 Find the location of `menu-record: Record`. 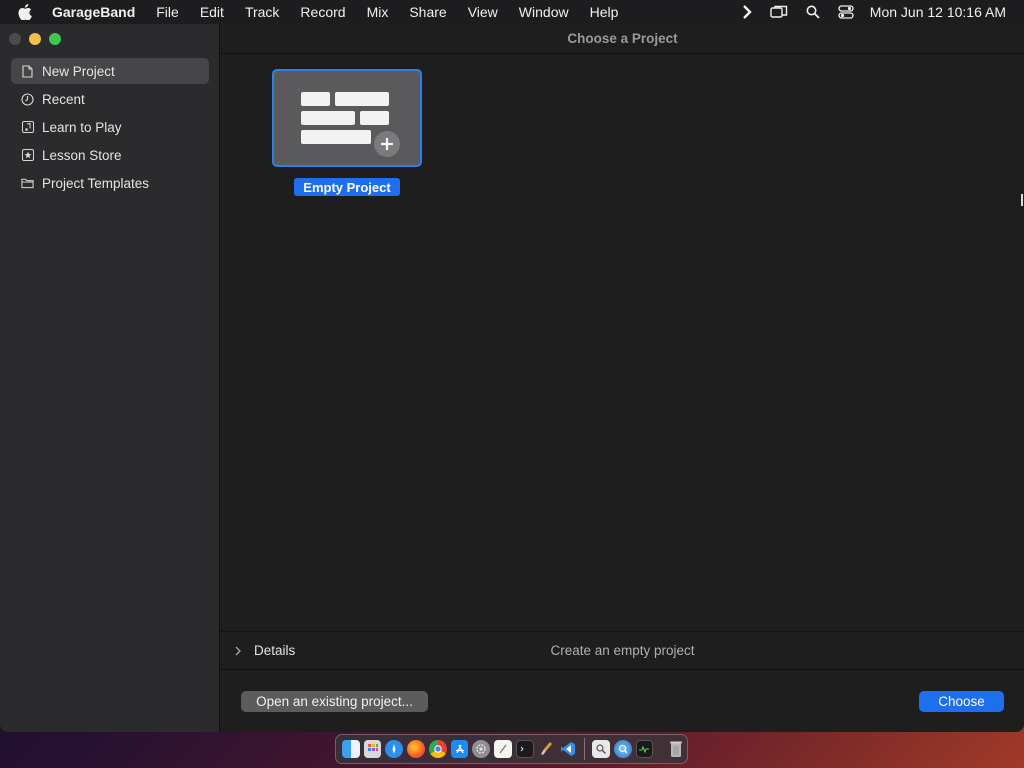

menu-record: Record is located at coordinates (322, 12).